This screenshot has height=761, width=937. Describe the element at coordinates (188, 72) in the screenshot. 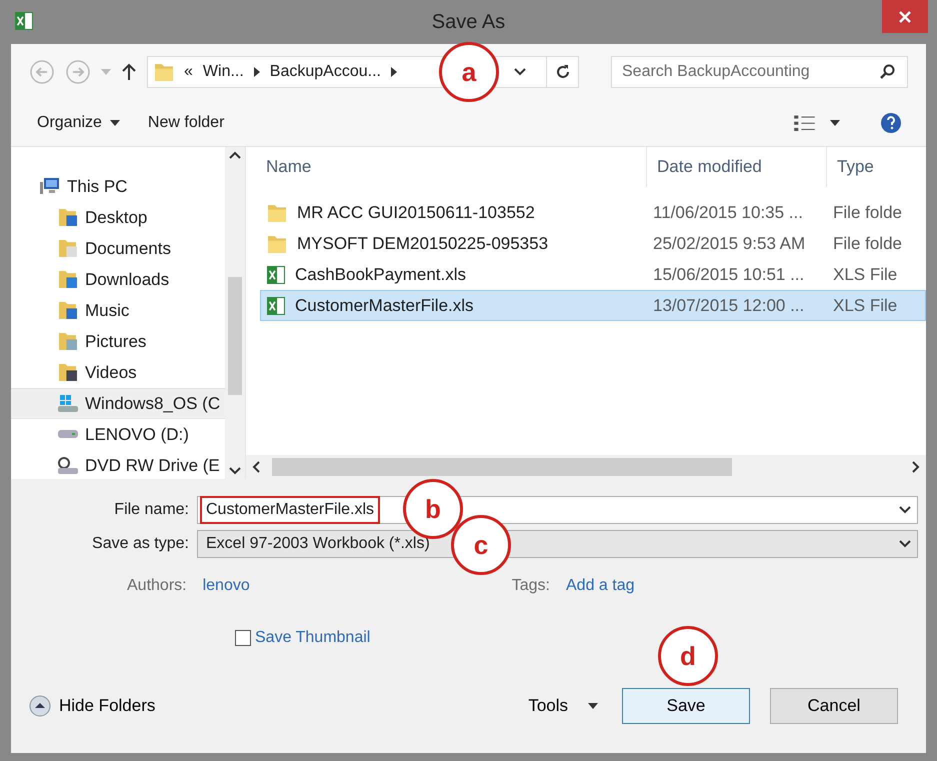

I see `breadcrumb: «` at that location.